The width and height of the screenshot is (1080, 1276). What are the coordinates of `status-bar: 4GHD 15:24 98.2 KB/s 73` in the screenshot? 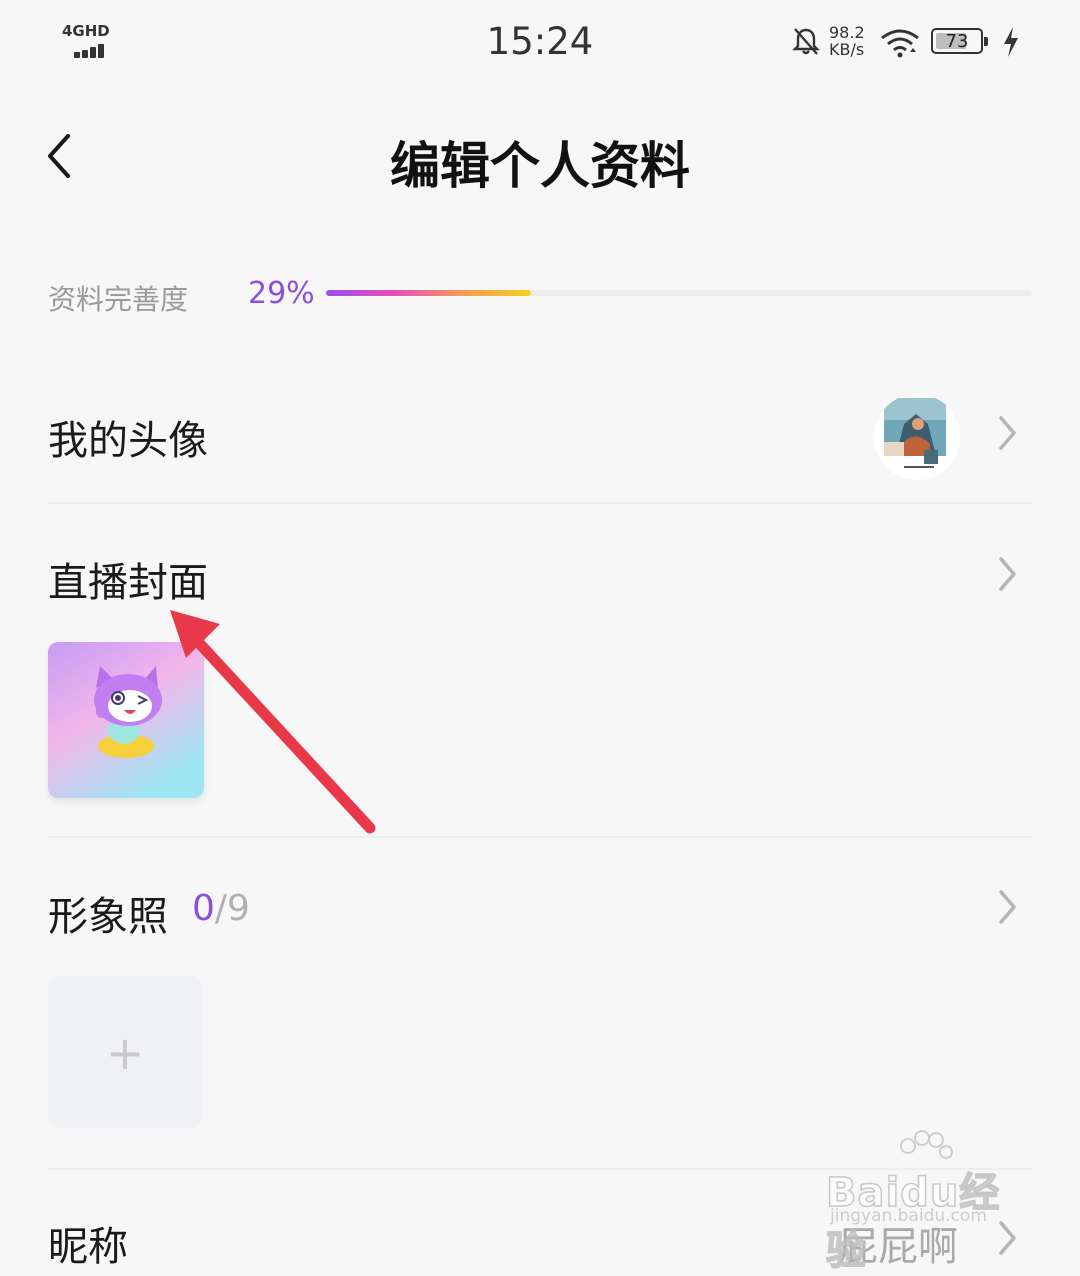 It's located at (540, 45).